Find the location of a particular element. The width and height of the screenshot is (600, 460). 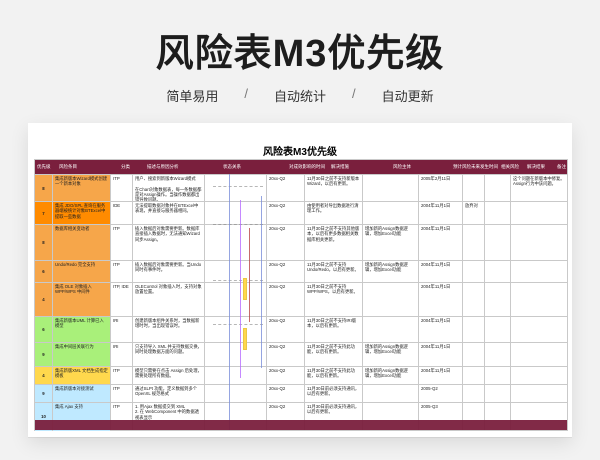

measure-cell: 11月30日之前不支持Undo/Redo，以后有更新。 is located at coordinates (334, 272).